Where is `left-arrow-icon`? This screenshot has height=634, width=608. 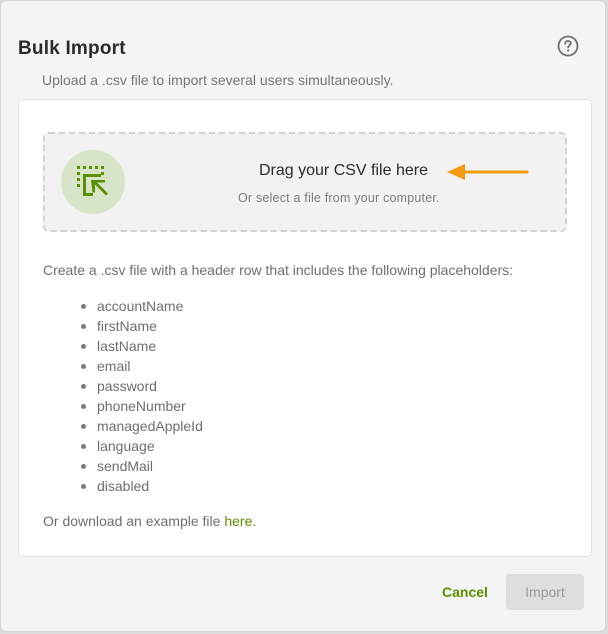
left-arrow-icon is located at coordinates (487, 174).